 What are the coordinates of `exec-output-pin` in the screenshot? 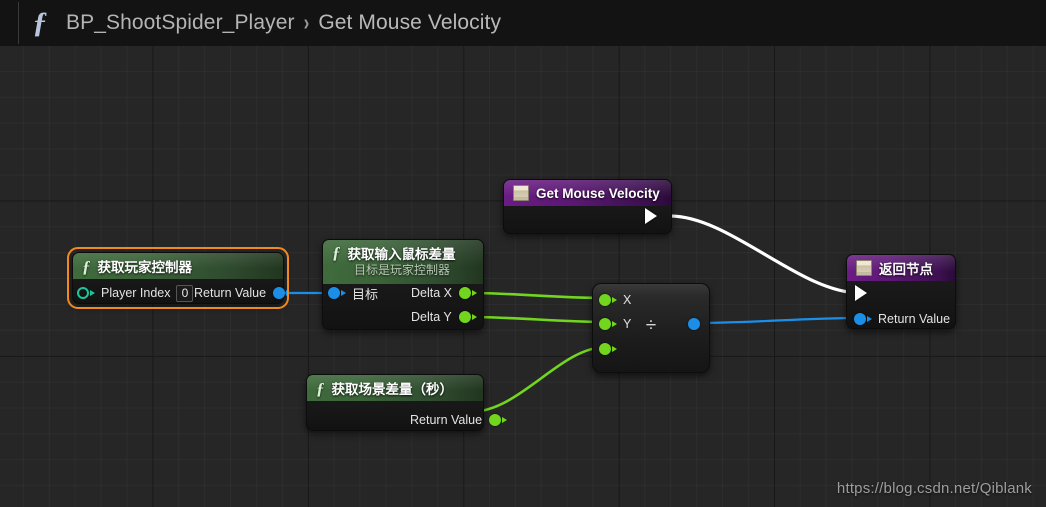 It's located at (651, 216).